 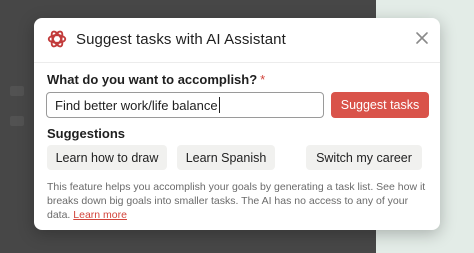 I want to click on header-divider, so click(x=237, y=62).